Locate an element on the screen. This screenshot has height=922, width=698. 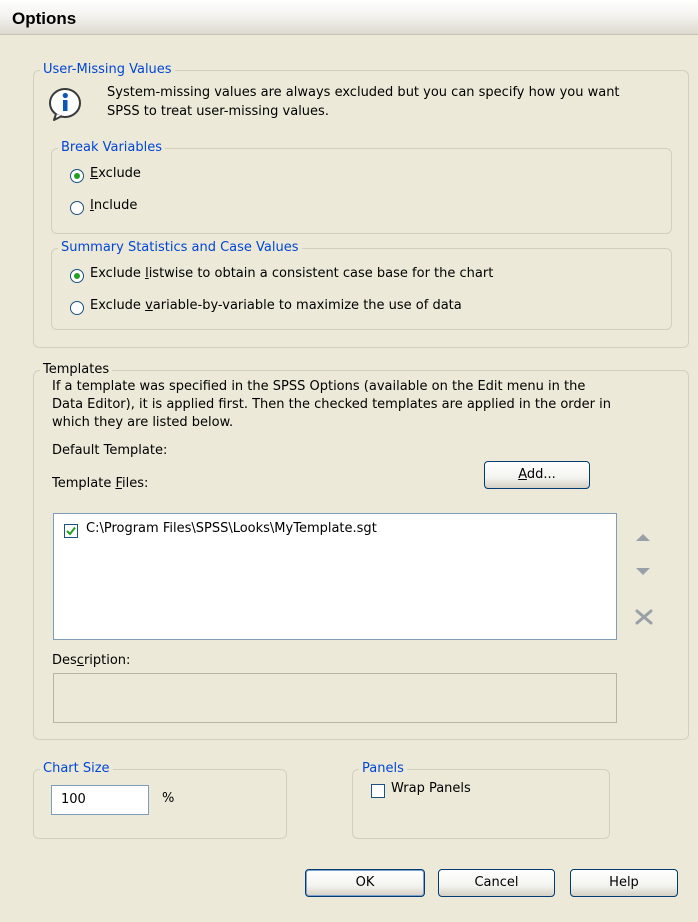
remove-x-icon is located at coordinates (644, 617).